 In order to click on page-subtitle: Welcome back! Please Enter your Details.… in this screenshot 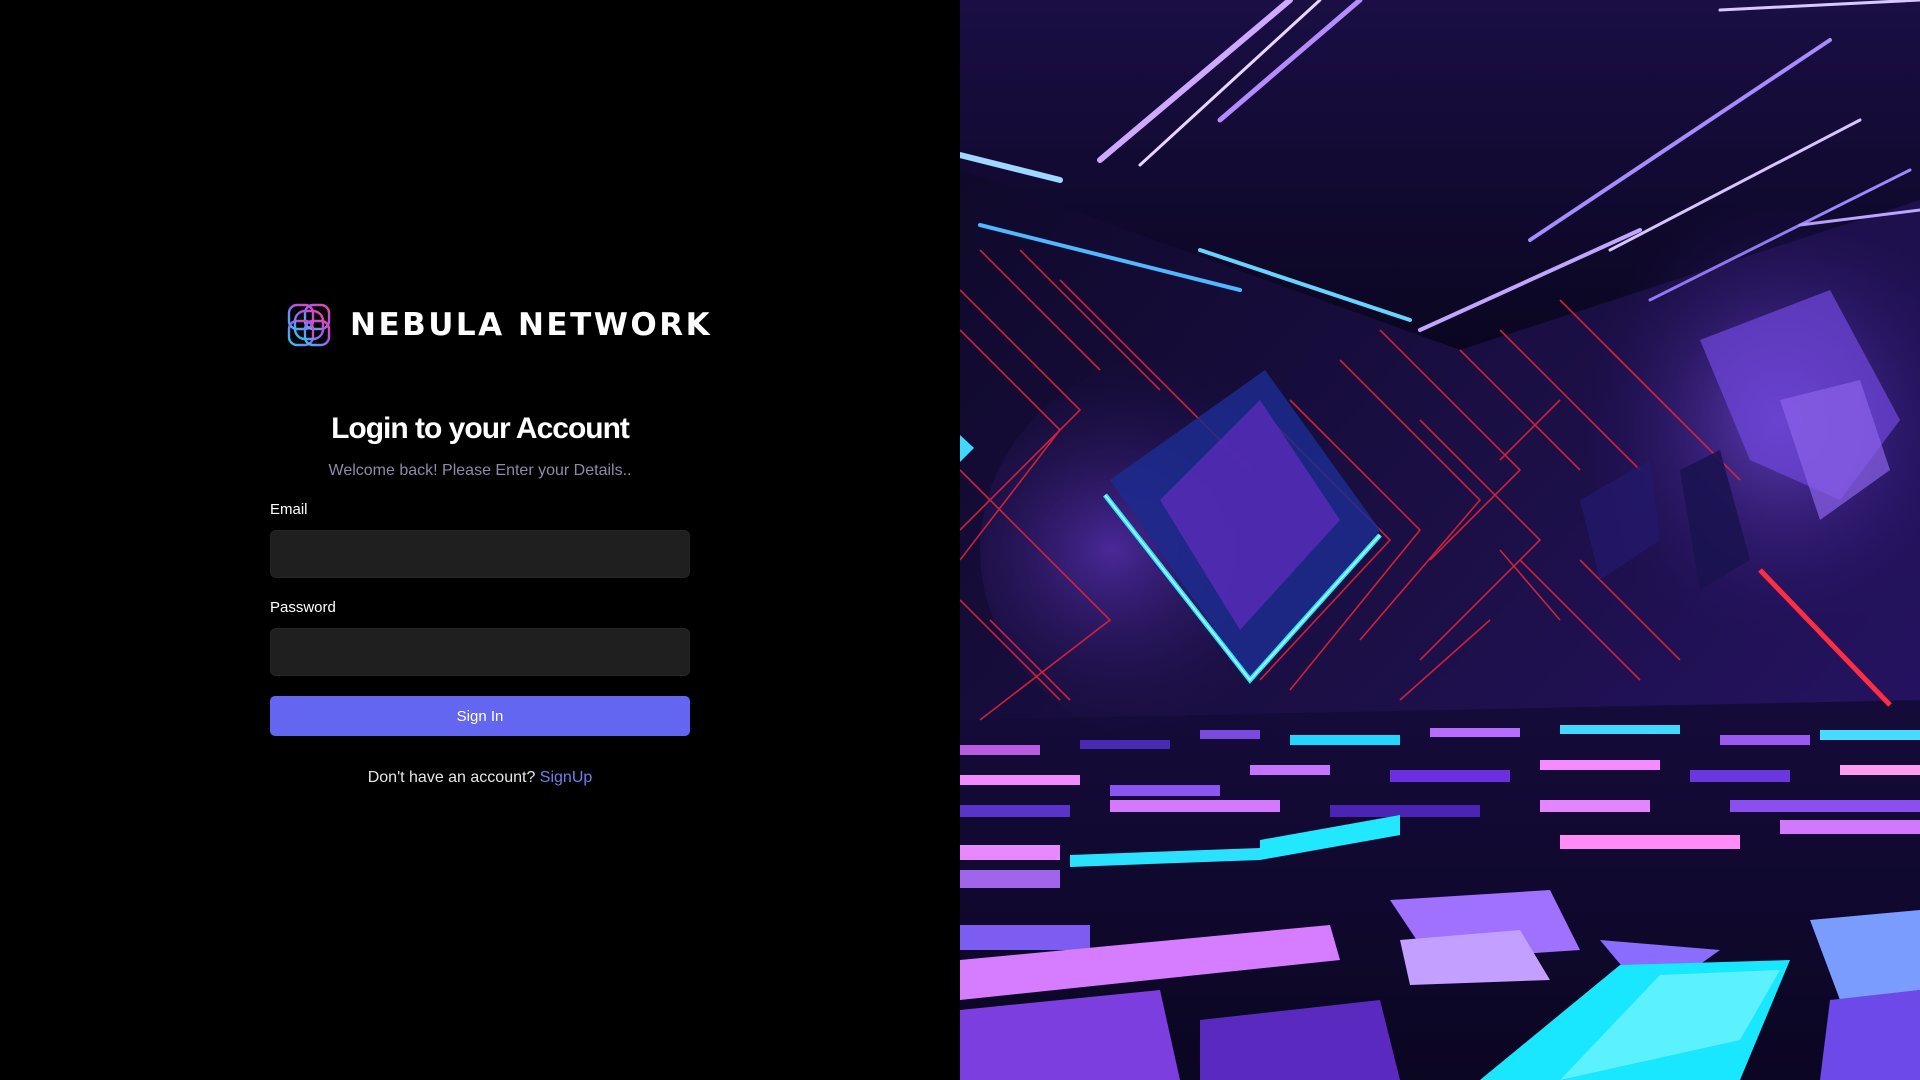, I will do `click(480, 470)`.